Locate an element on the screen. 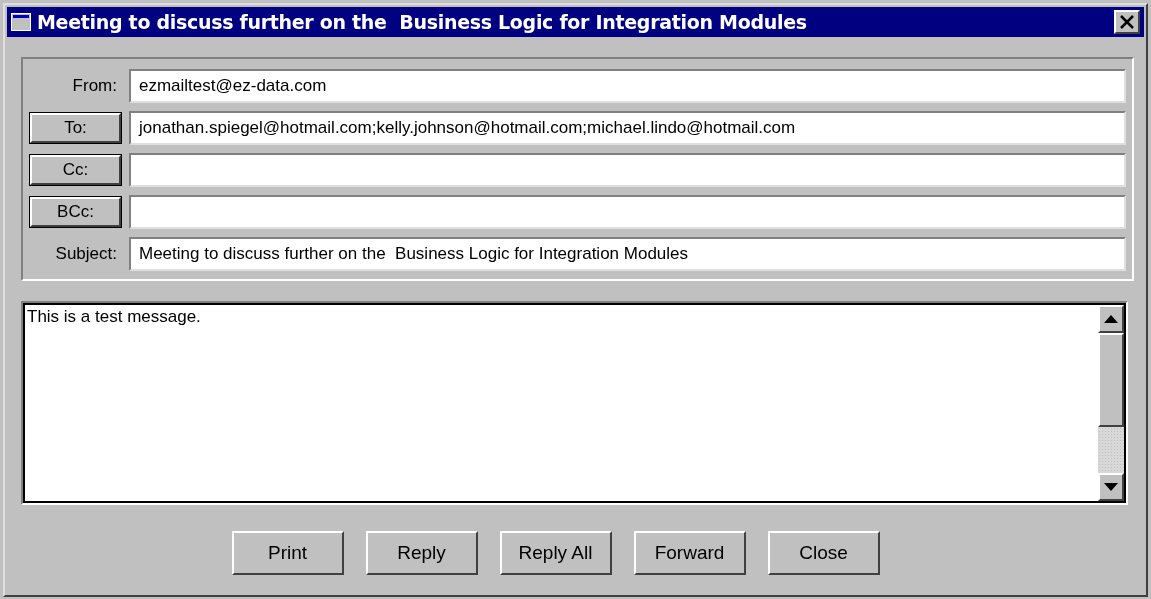 This screenshot has height=599, width=1151. address-button: To: is located at coordinates (75, 128).